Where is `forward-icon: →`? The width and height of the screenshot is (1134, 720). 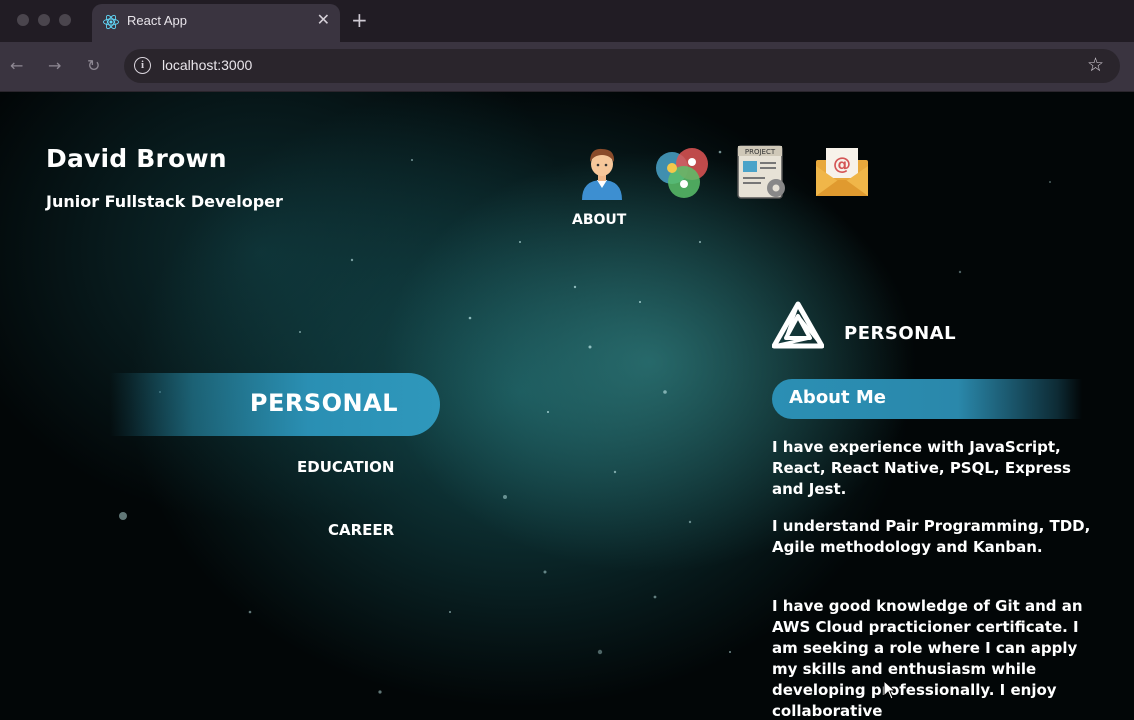
forward-icon: → is located at coordinates (54, 66).